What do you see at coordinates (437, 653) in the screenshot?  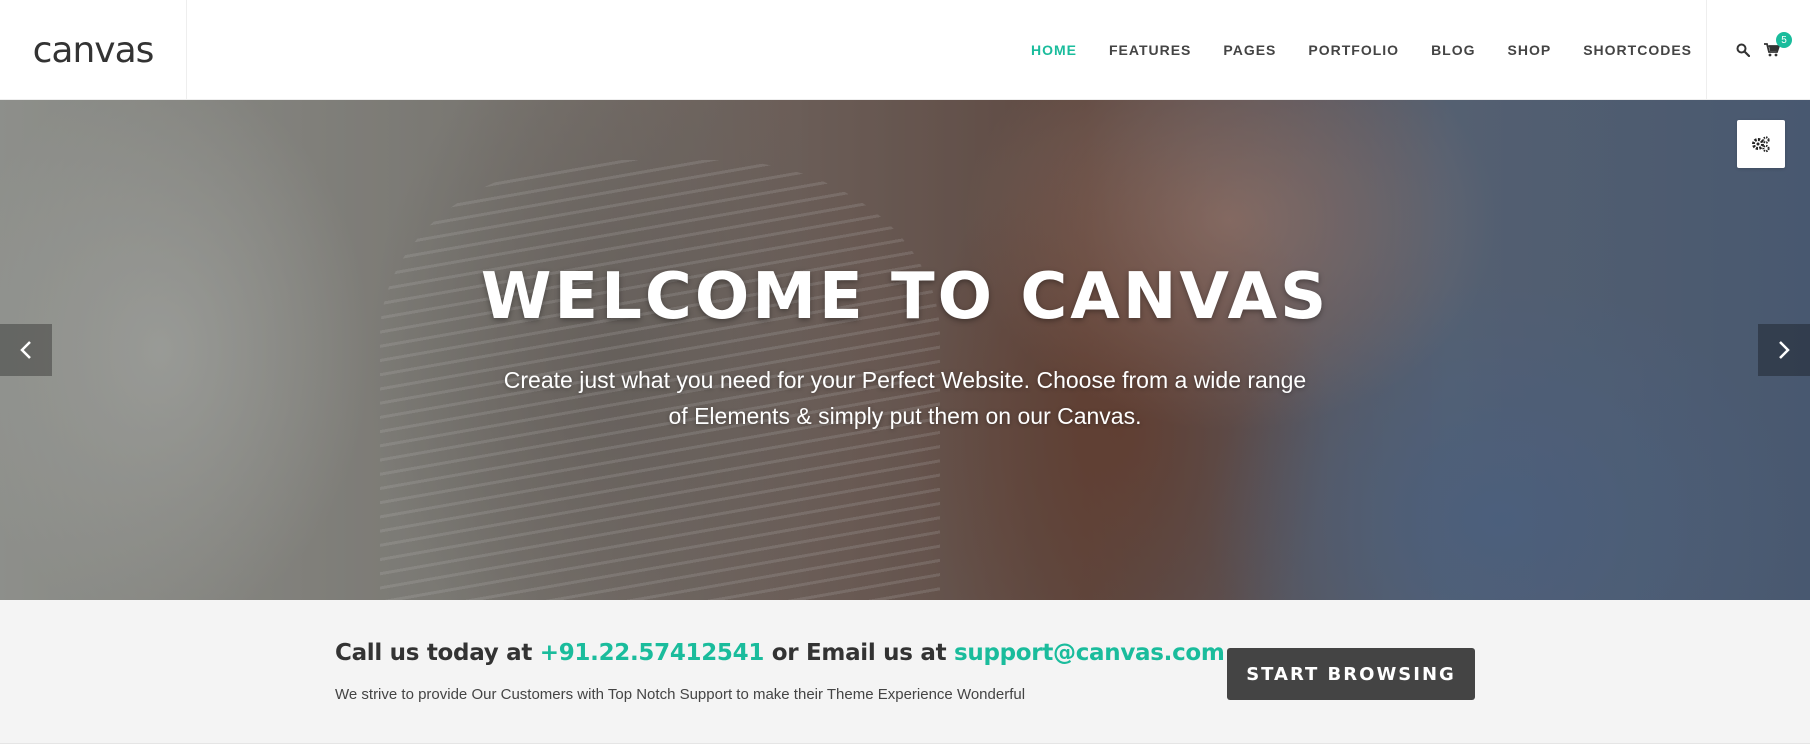 I see `promo-heading-call: Call us today at` at bounding box center [437, 653].